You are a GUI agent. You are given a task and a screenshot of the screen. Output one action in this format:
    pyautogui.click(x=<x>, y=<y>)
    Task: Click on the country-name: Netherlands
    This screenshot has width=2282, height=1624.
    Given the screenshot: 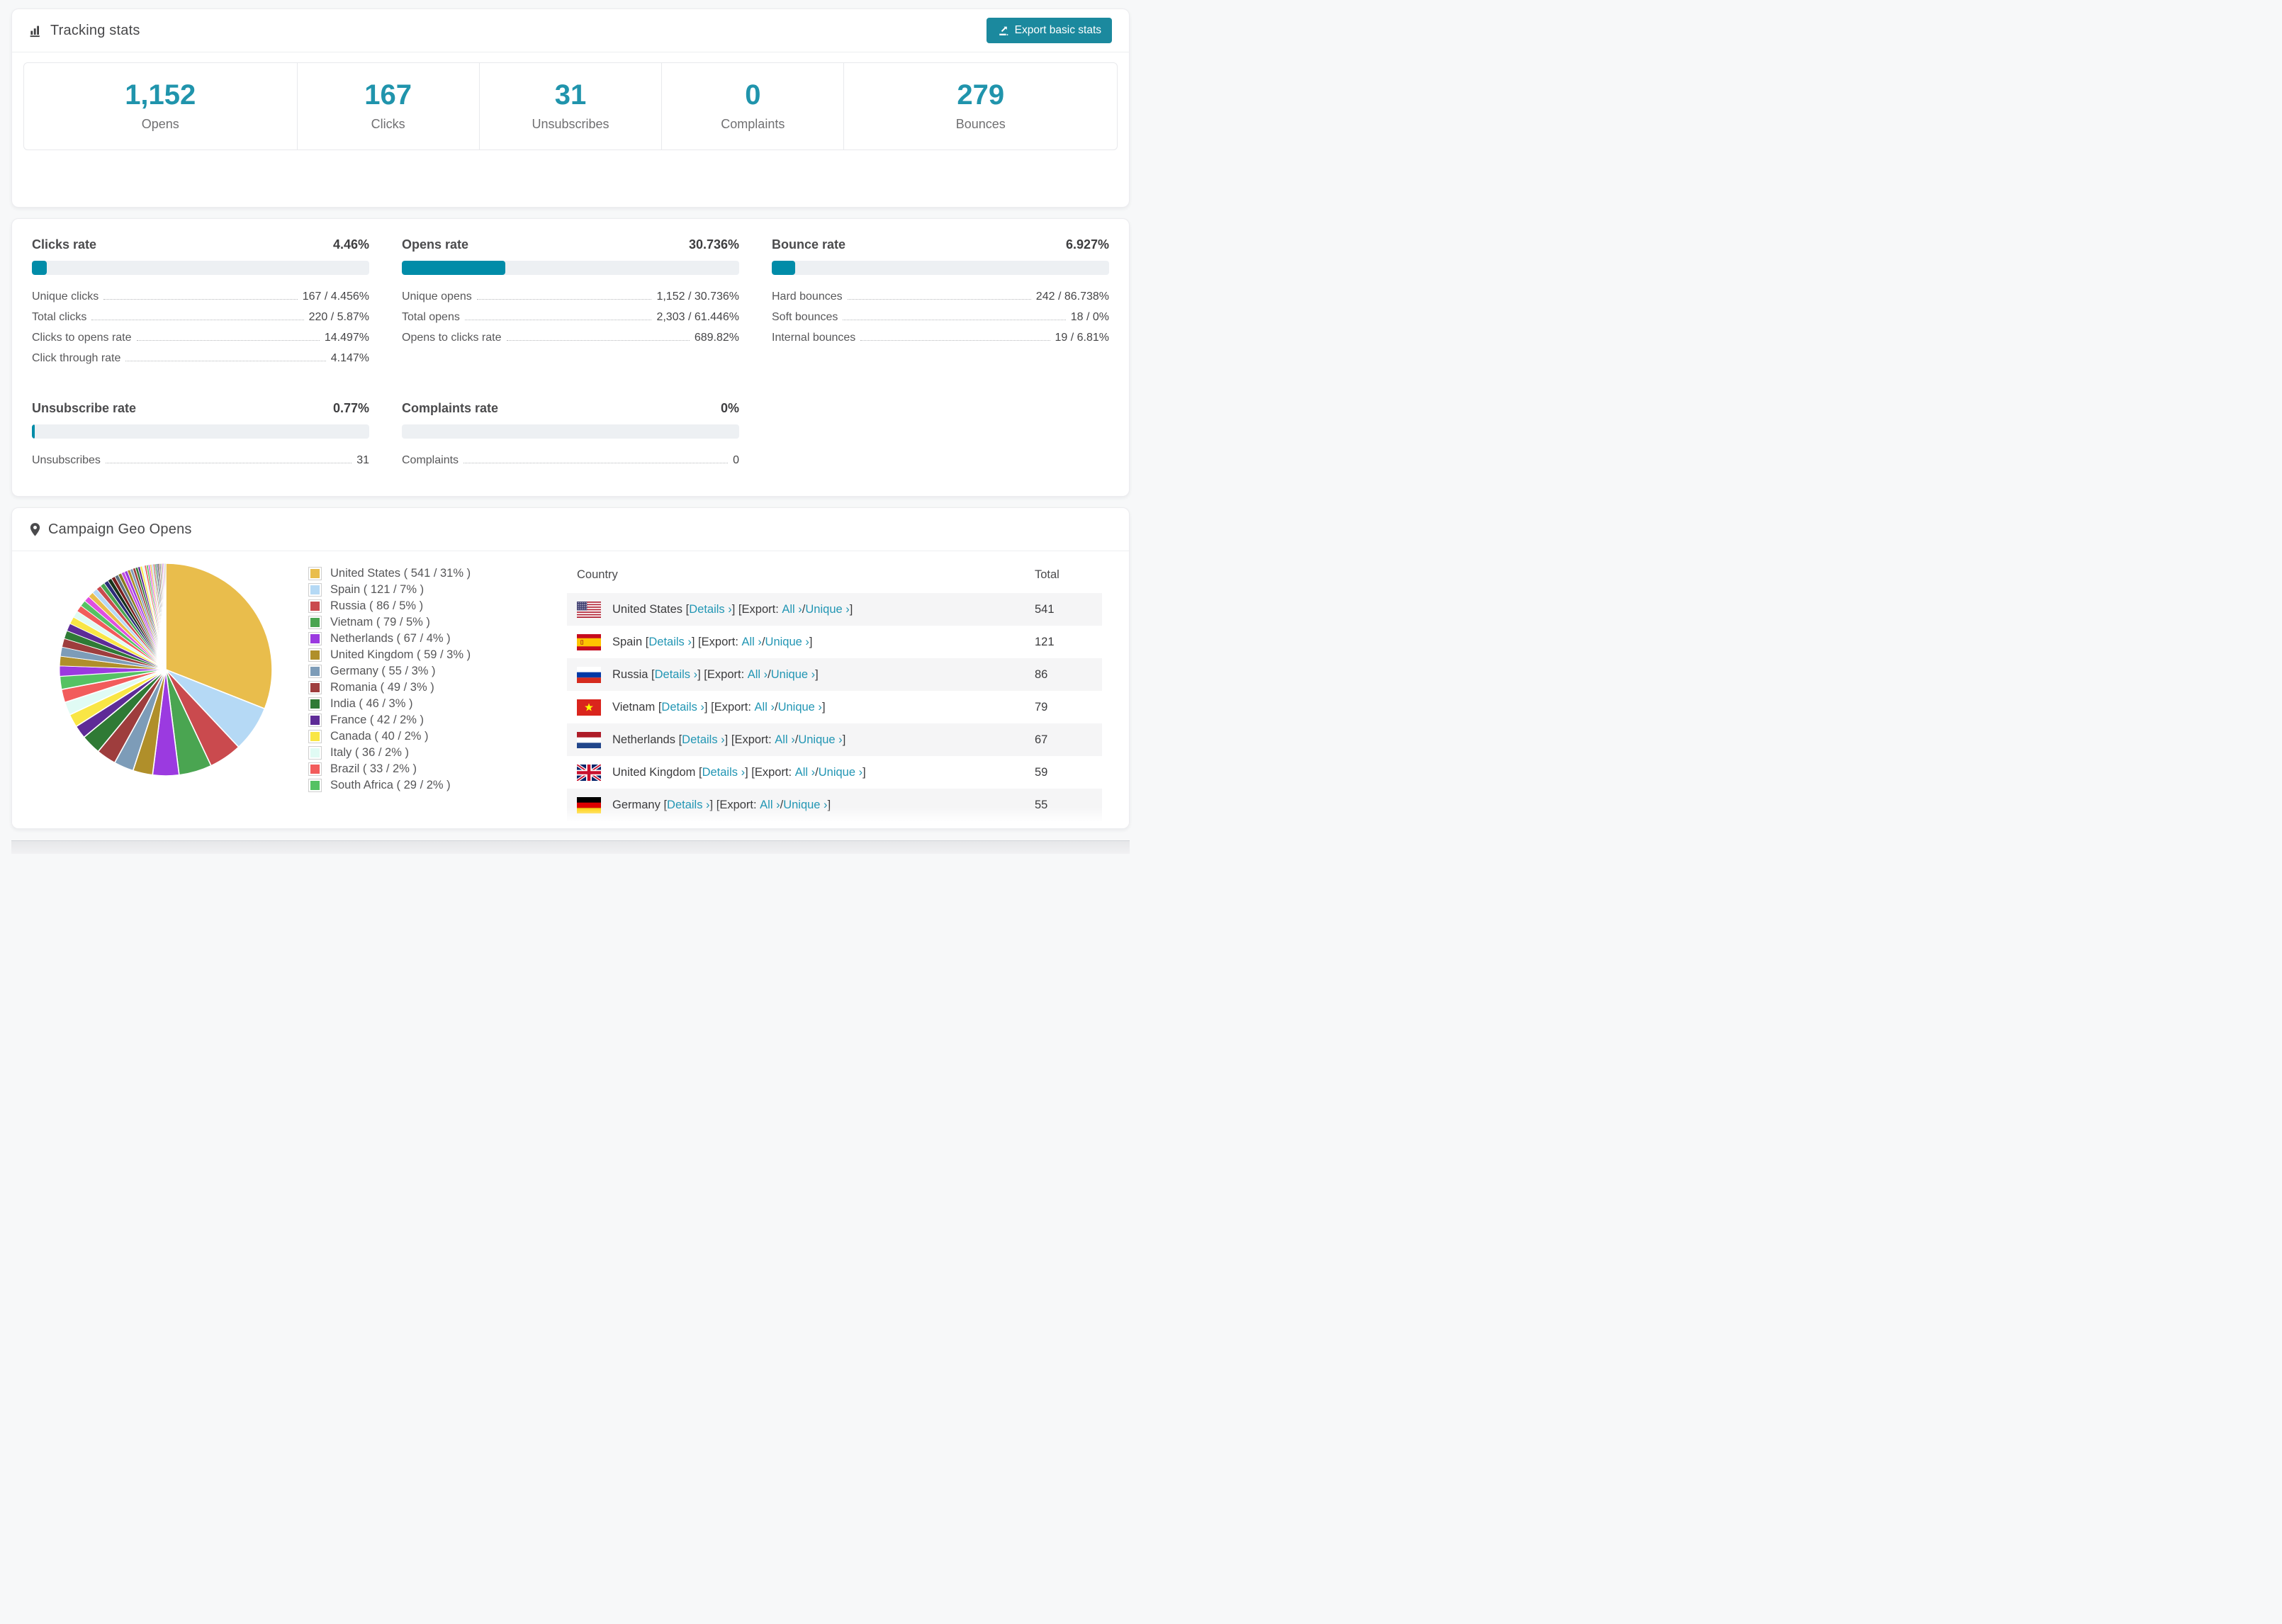 What is the action you would take?
    pyautogui.click(x=644, y=740)
    